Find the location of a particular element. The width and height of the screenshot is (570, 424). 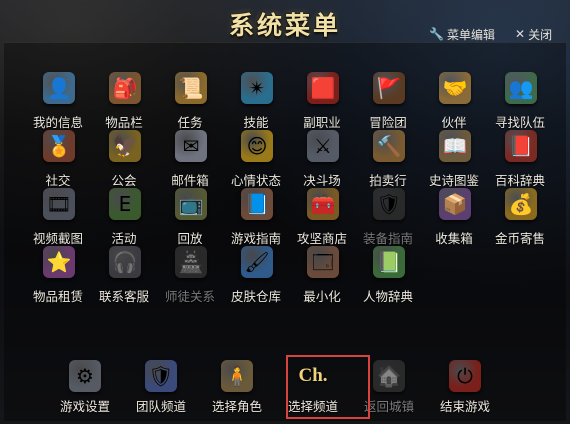

menu-row: ⭐ 物品租赁 🎧 联系客服 🏯 师徒关系 🖌 皮肤仓库 🗔 最小化 📗 人物辞典 is located at coordinates (290, 276).